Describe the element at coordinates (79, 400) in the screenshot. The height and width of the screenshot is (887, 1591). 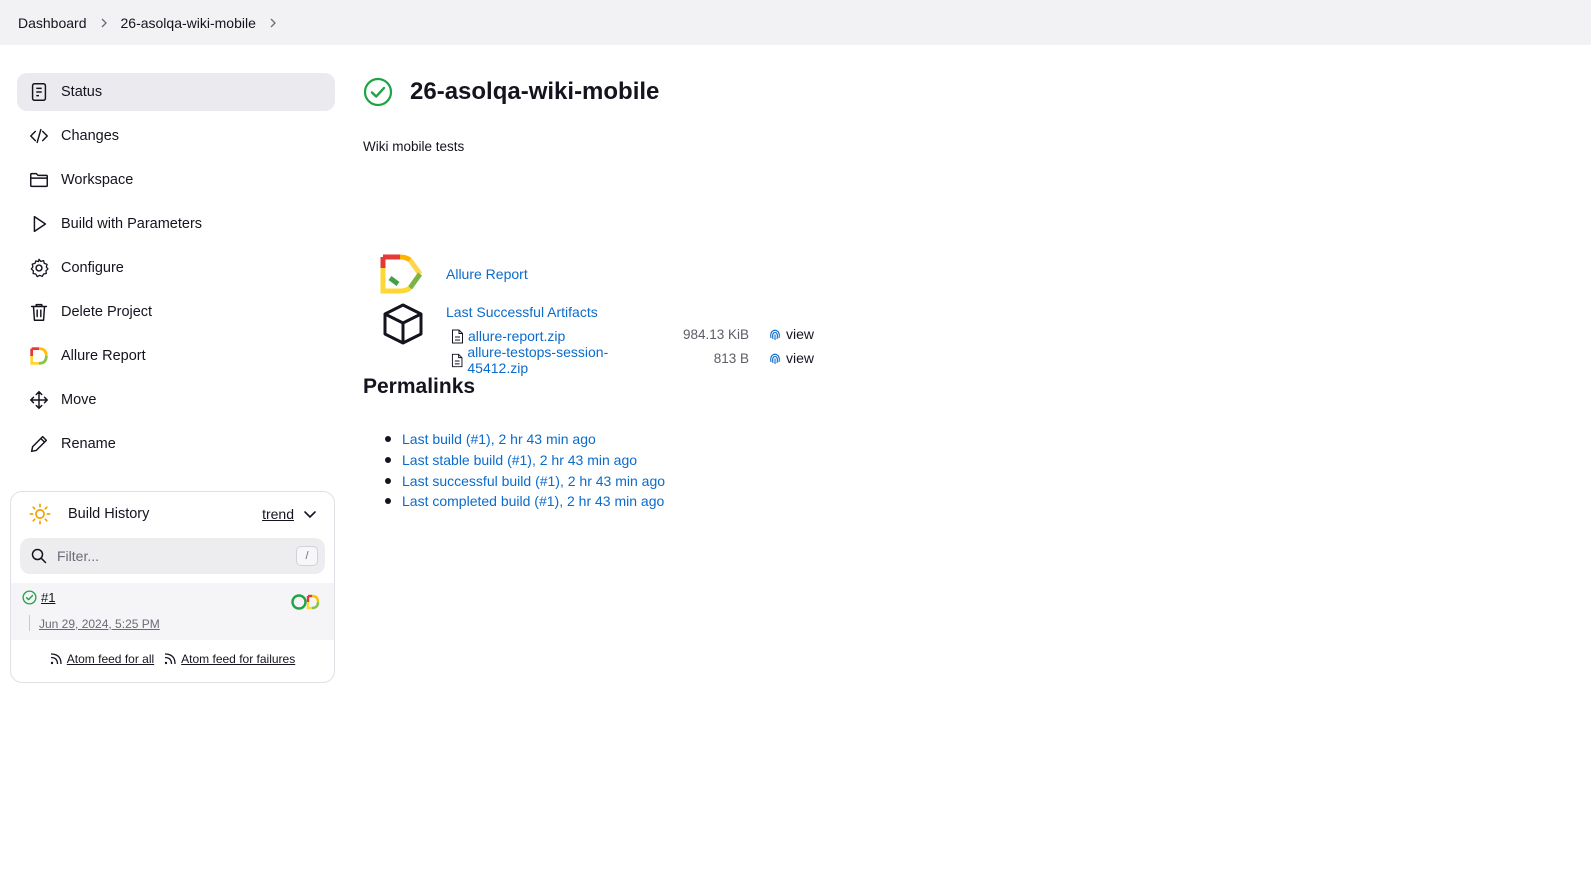
I see `sidebar-item-label: Move` at that location.